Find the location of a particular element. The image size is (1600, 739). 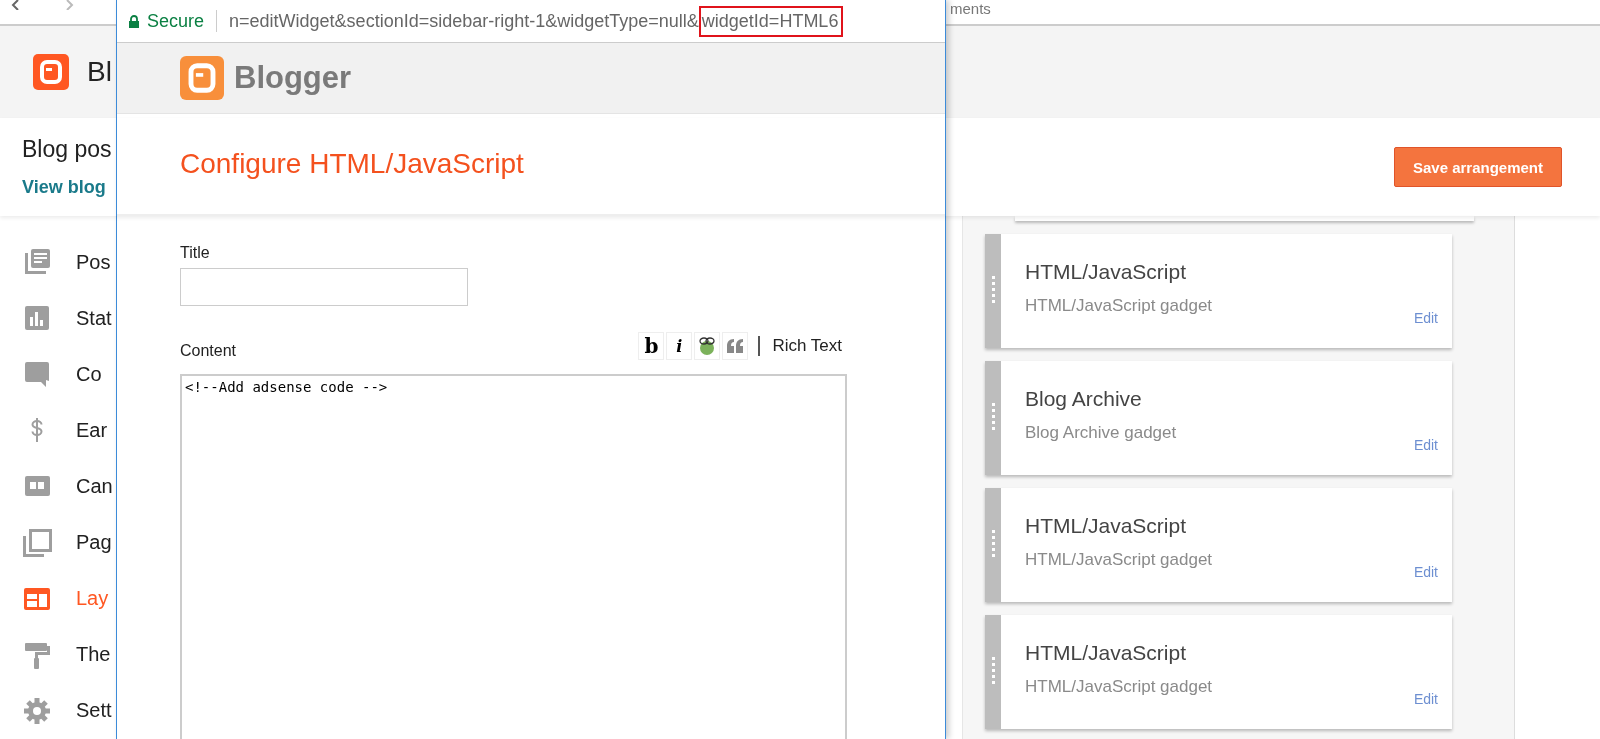

quote-icon is located at coordinates (735, 346).